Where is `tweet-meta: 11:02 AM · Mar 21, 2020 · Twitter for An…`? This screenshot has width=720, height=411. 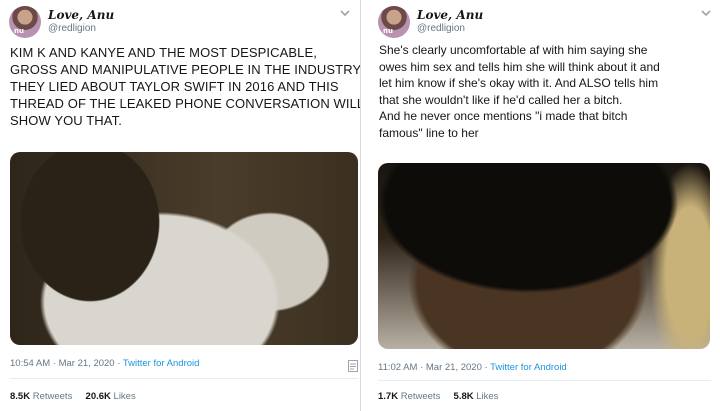
tweet-meta: 11:02 AM · Mar 21, 2020 · Twitter for An… is located at coordinates (472, 367).